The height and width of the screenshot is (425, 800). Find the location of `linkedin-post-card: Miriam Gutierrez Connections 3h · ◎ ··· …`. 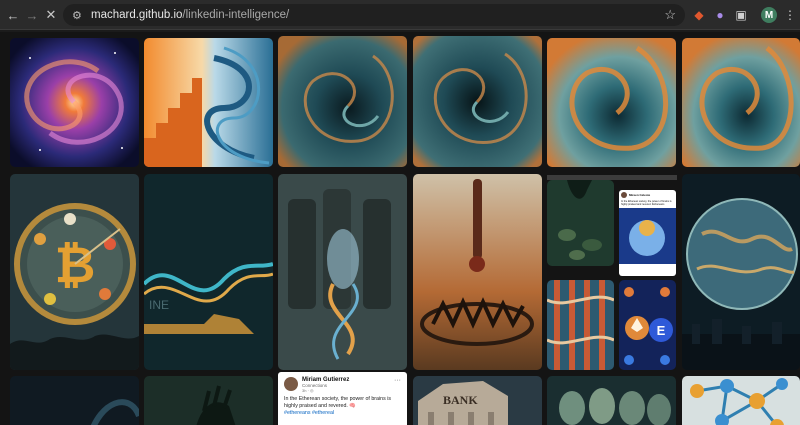

linkedin-post-card: Miriam Gutierrez Connections 3h · ◎ ··· … is located at coordinates (342, 398).